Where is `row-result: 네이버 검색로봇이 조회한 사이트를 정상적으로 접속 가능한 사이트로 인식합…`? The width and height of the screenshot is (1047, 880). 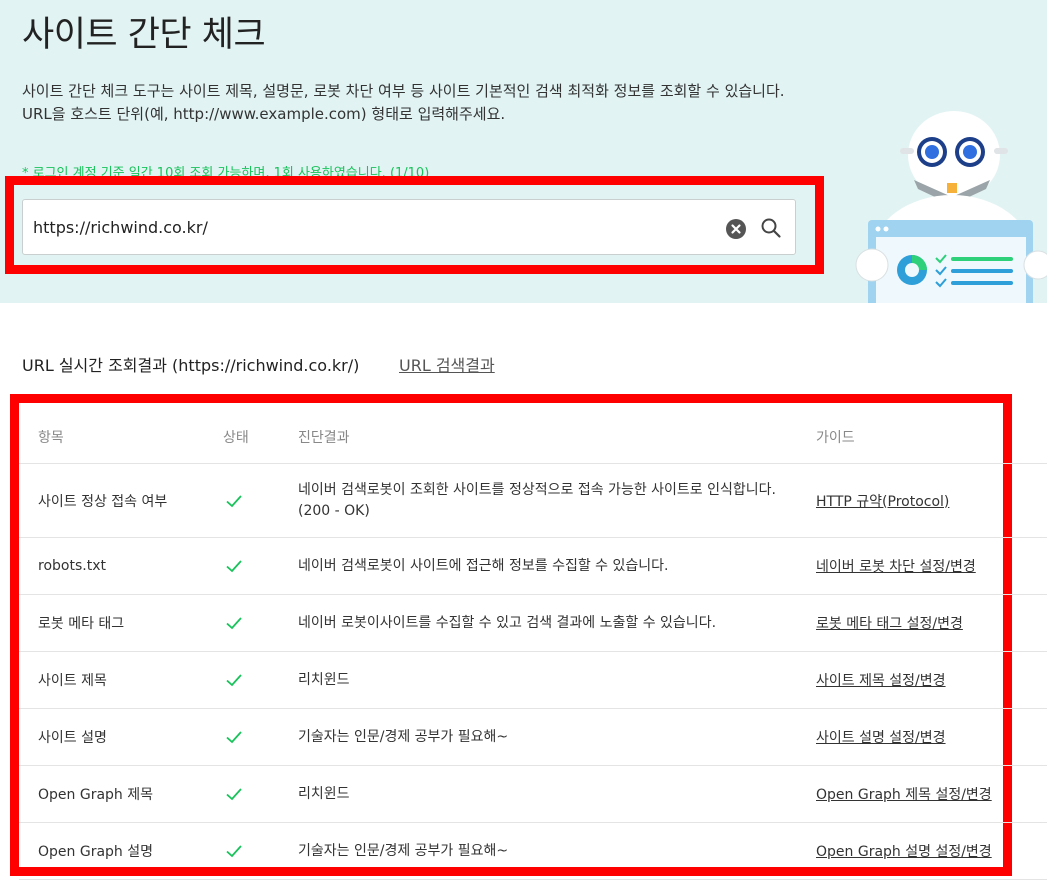 row-result: 네이버 검색로봇이 조회한 사이트를 정상적으로 접속 가능한 사이트로 인식합… is located at coordinates (537, 500).